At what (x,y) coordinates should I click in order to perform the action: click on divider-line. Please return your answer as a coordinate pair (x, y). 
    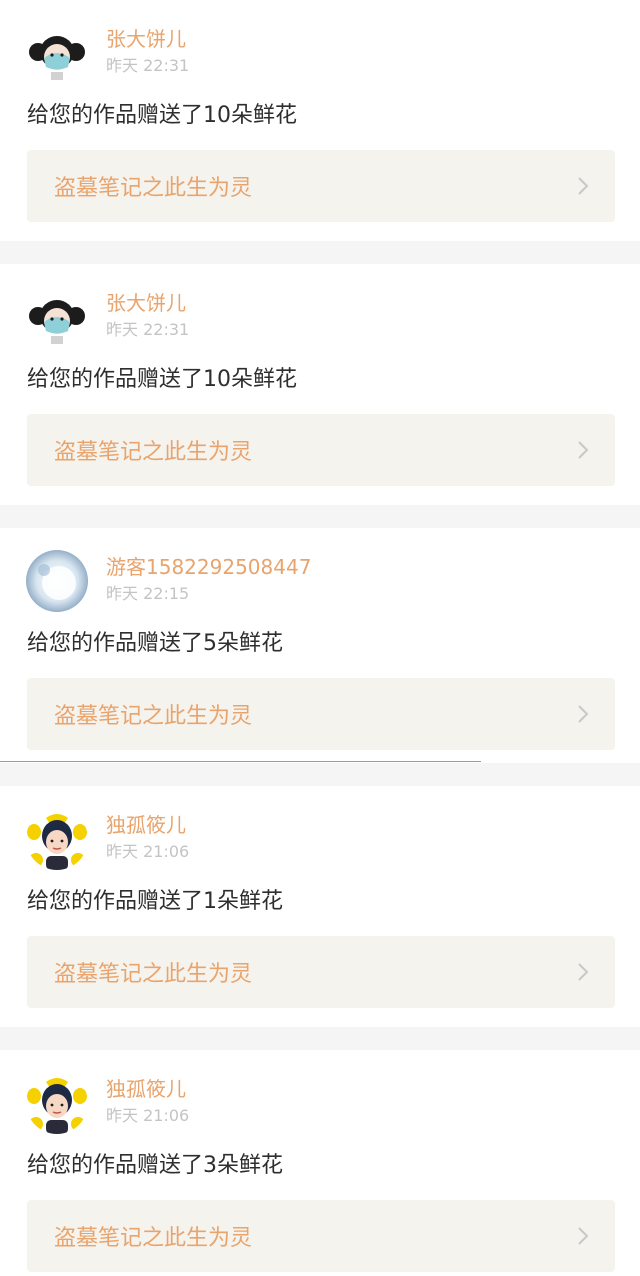
    Looking at the image, I should click on (240, 761).